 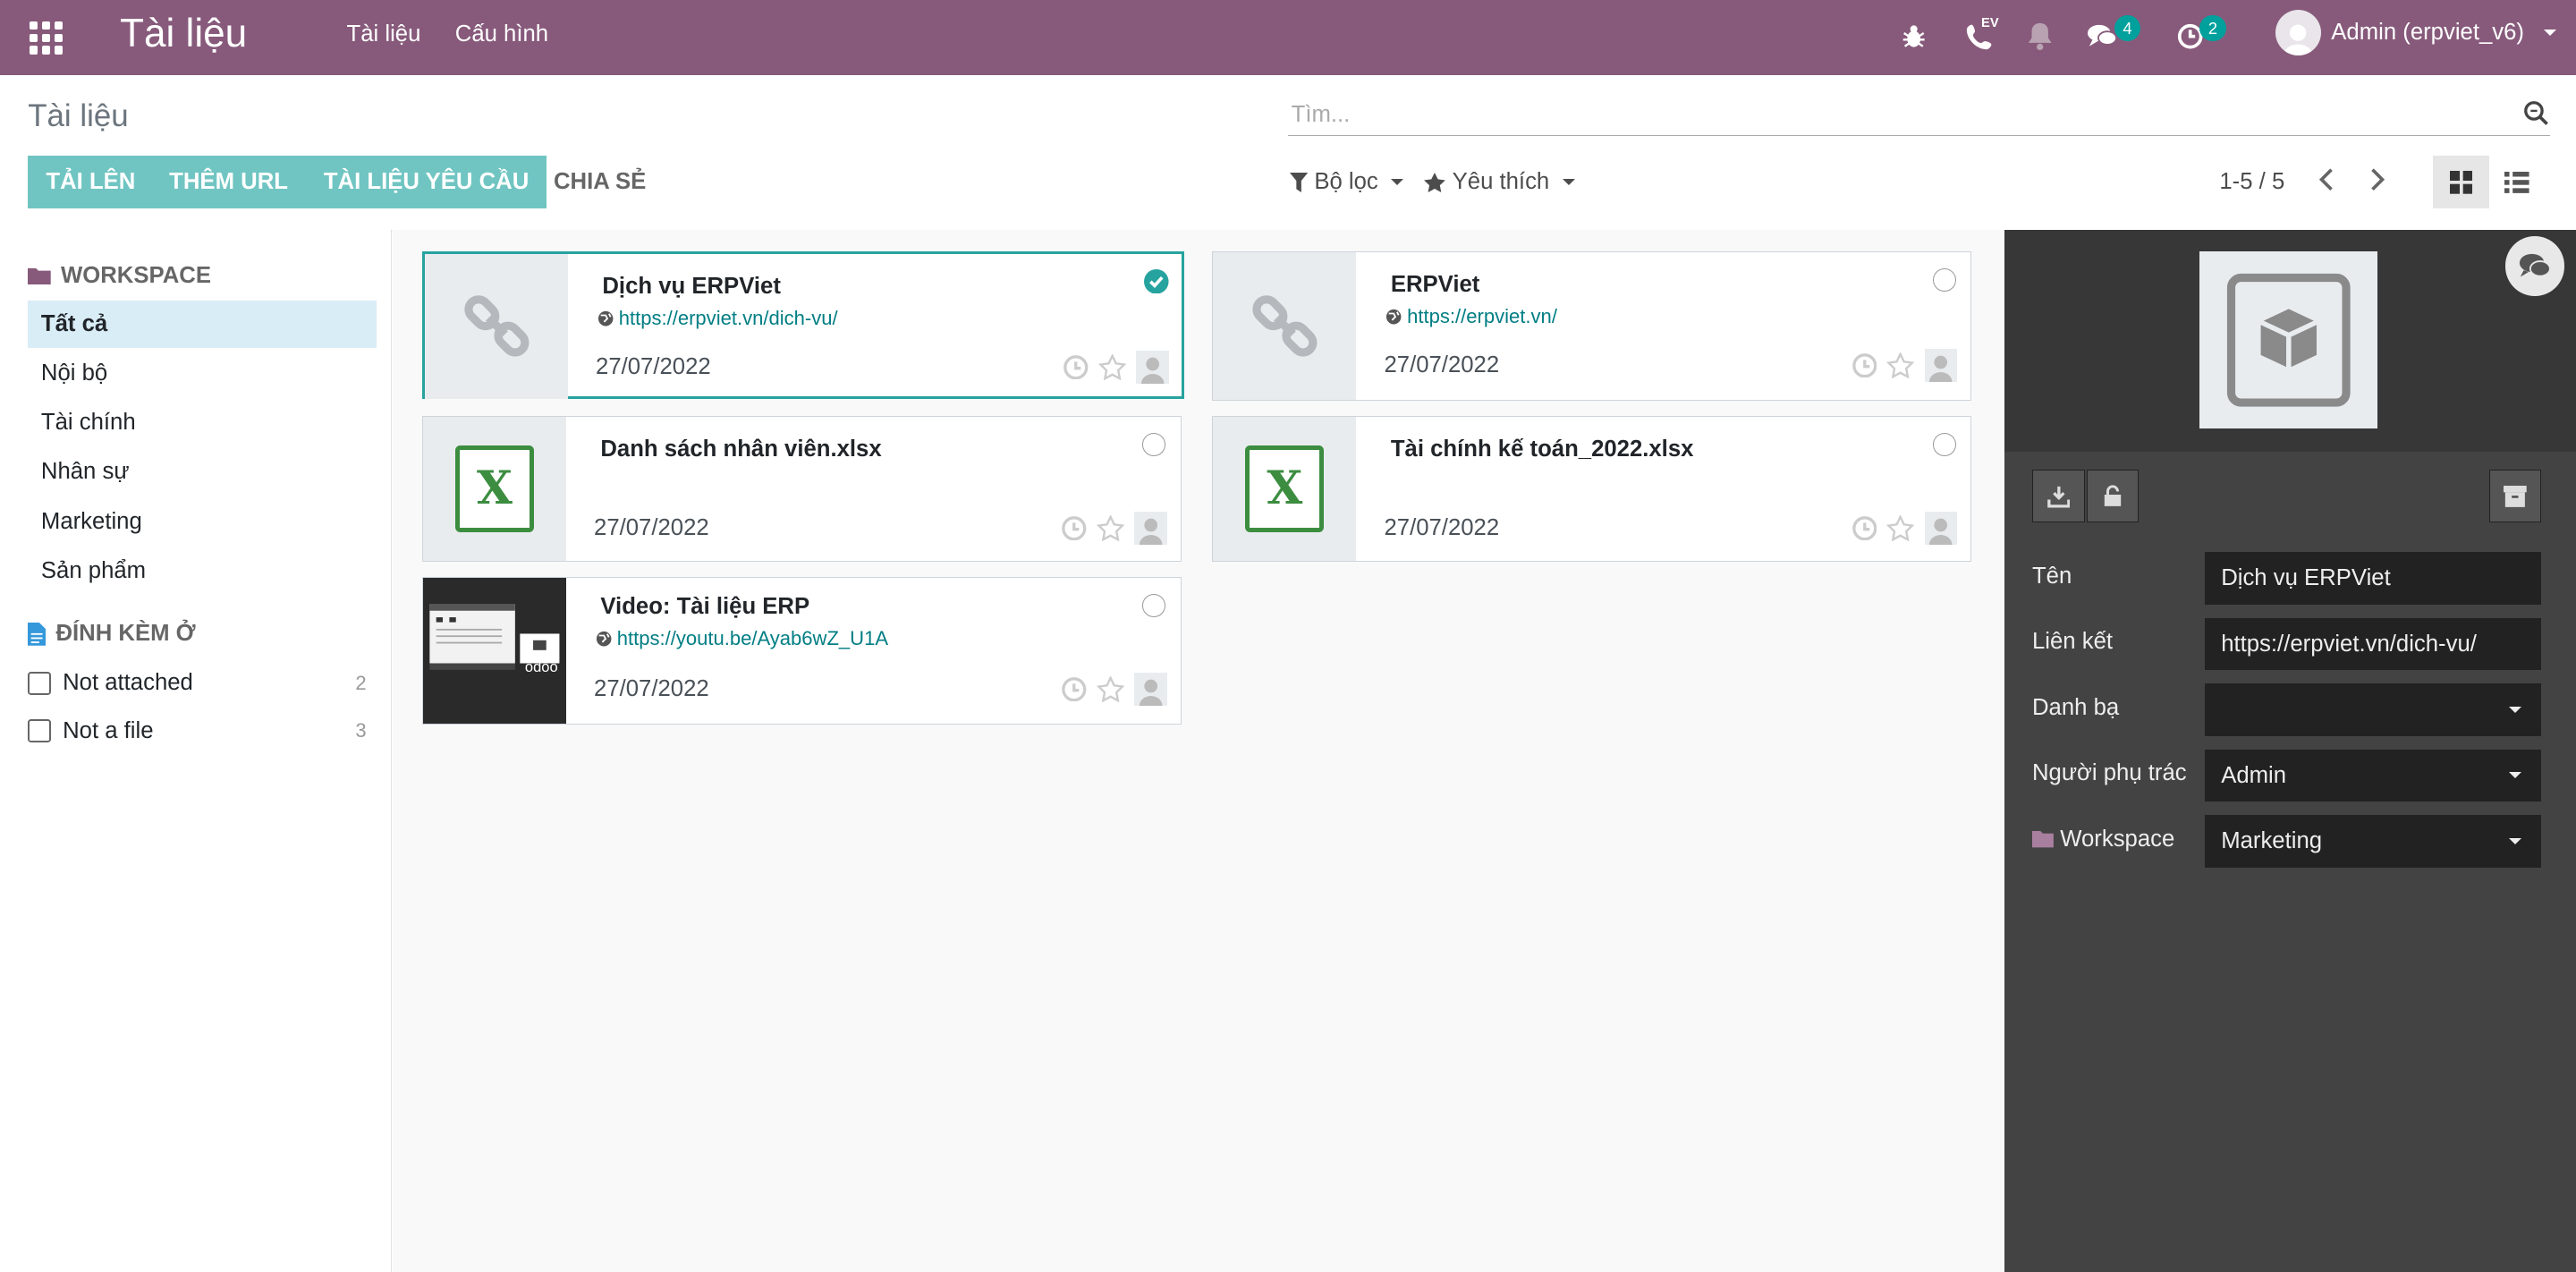 What do you see at coordinates (2515, 496) in the screenshot?
I see `archive-button` at bounding box center [2515, 496].